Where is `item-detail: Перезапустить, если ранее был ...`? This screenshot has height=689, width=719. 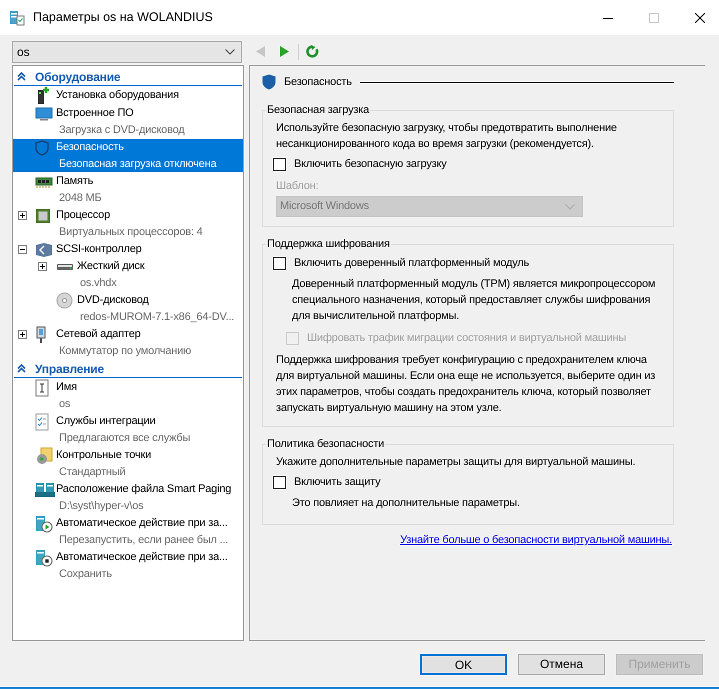 item-detail: Перезапустить, если ранее был ... is located at coordinates (143, 540).